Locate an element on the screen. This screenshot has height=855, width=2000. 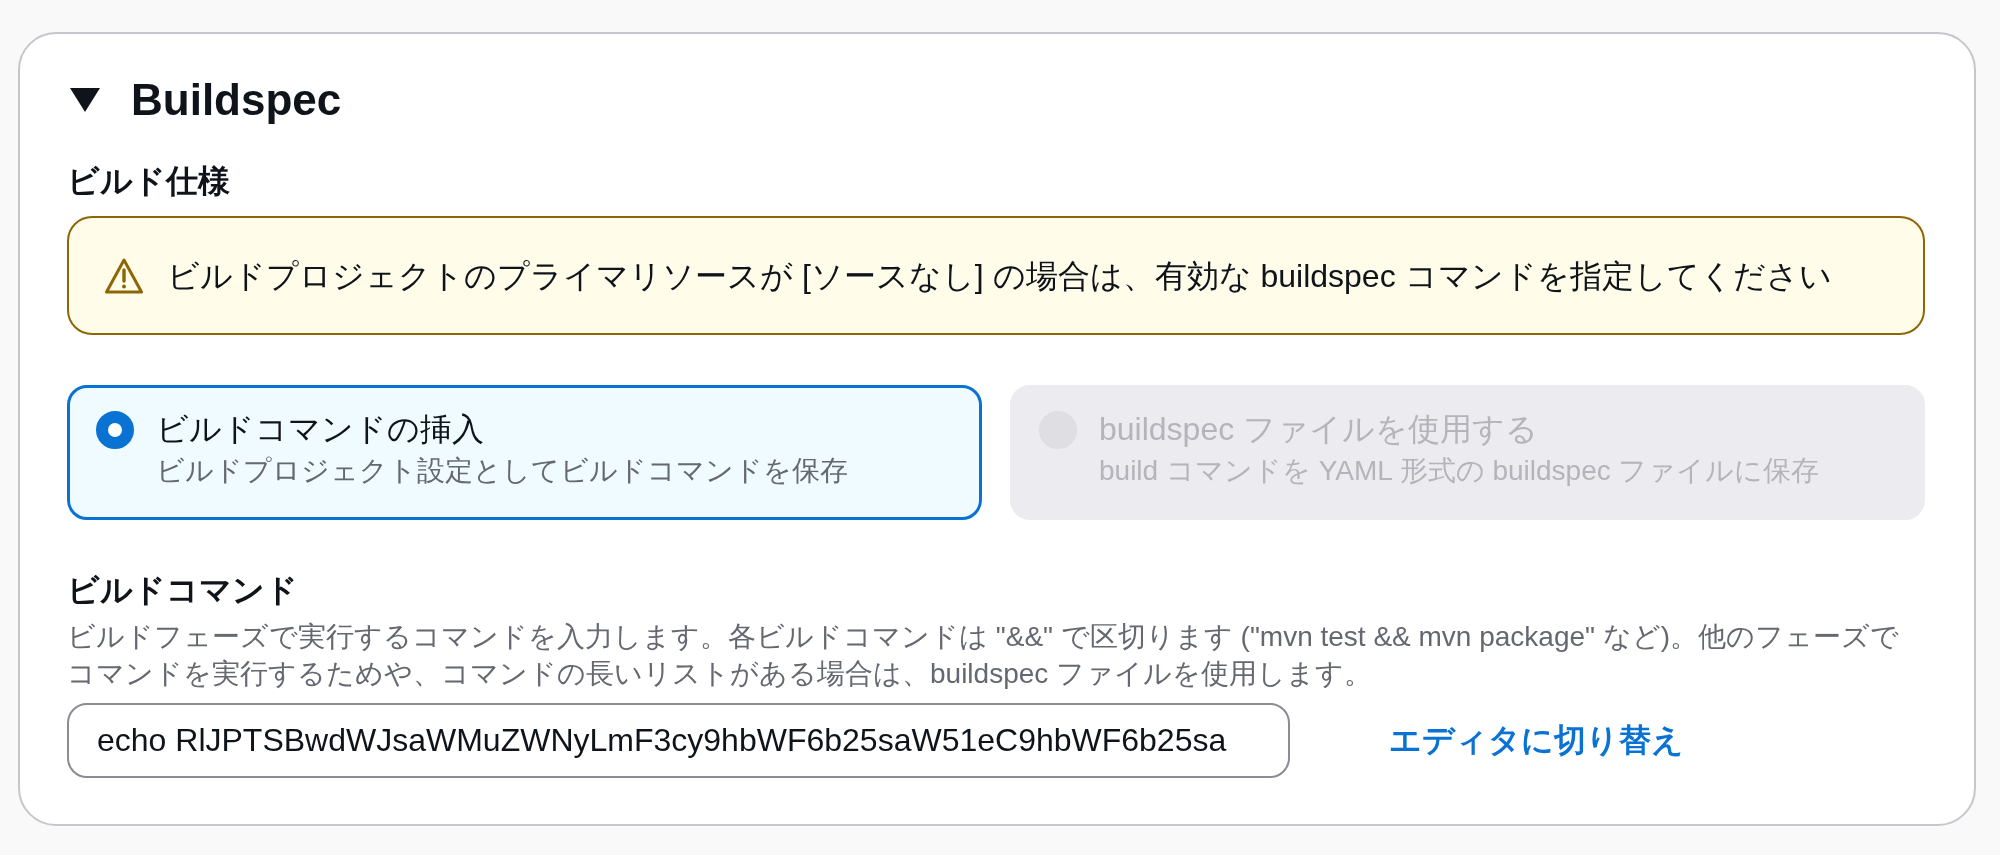
warning-icon is located at coordinates (124, 276).